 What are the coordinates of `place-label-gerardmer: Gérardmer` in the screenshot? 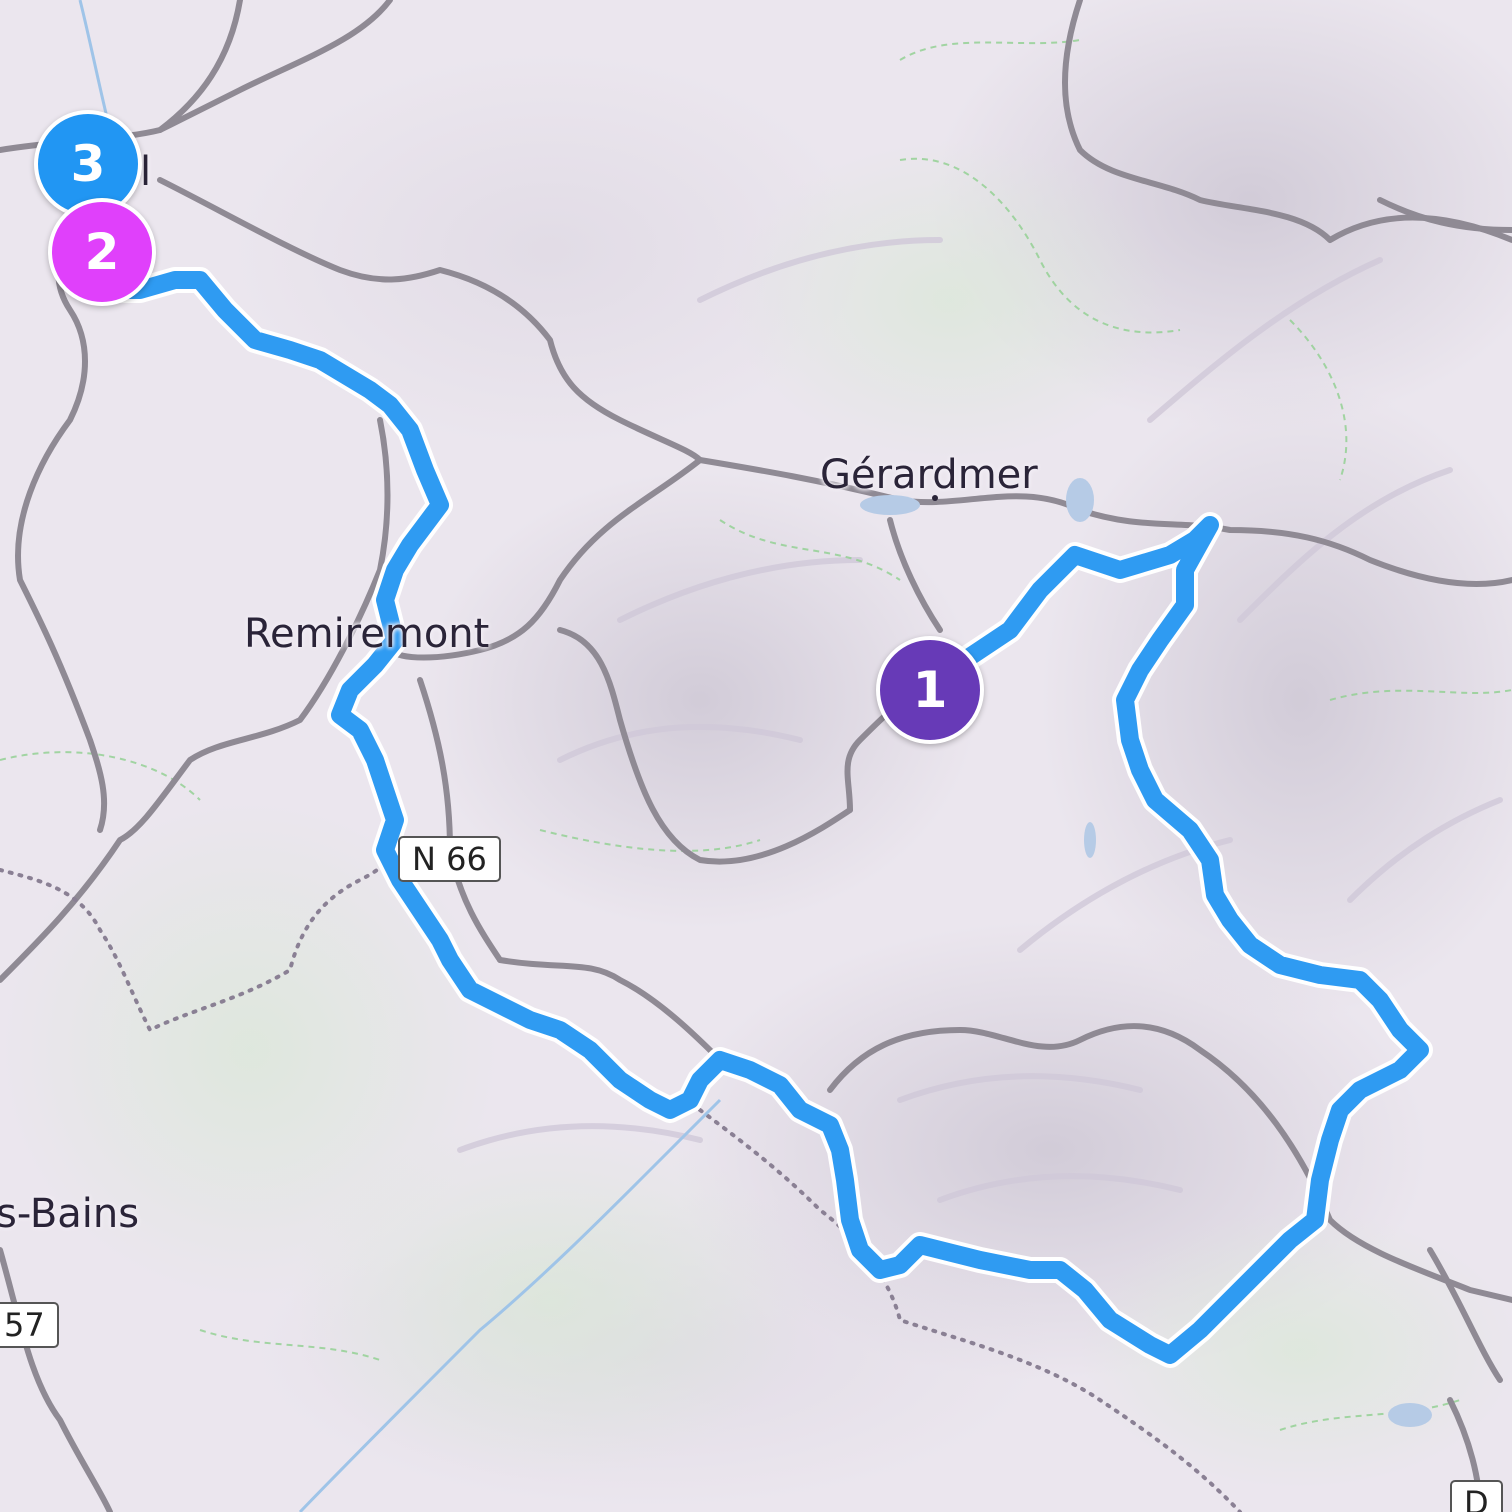 It's located at (929, 475).